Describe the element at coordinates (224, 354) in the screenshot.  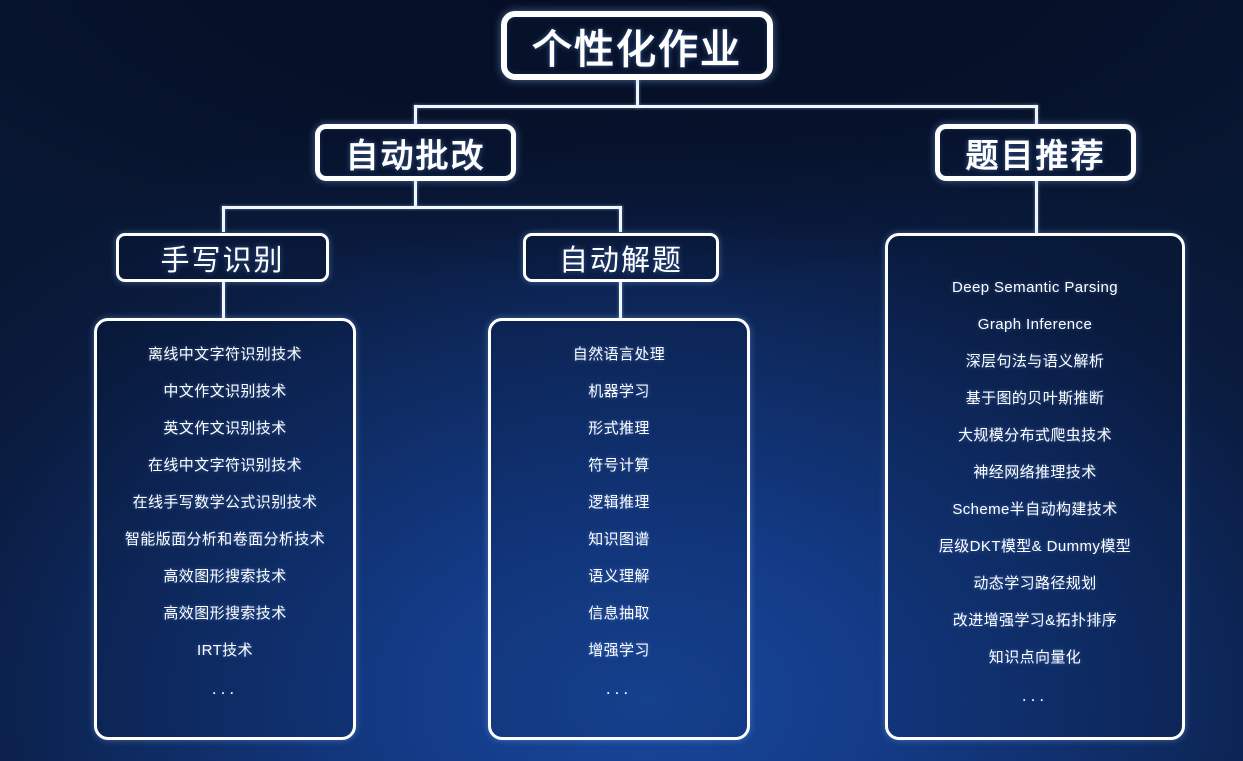
I see `list-item: 离线中文字符识别技术` at that location.